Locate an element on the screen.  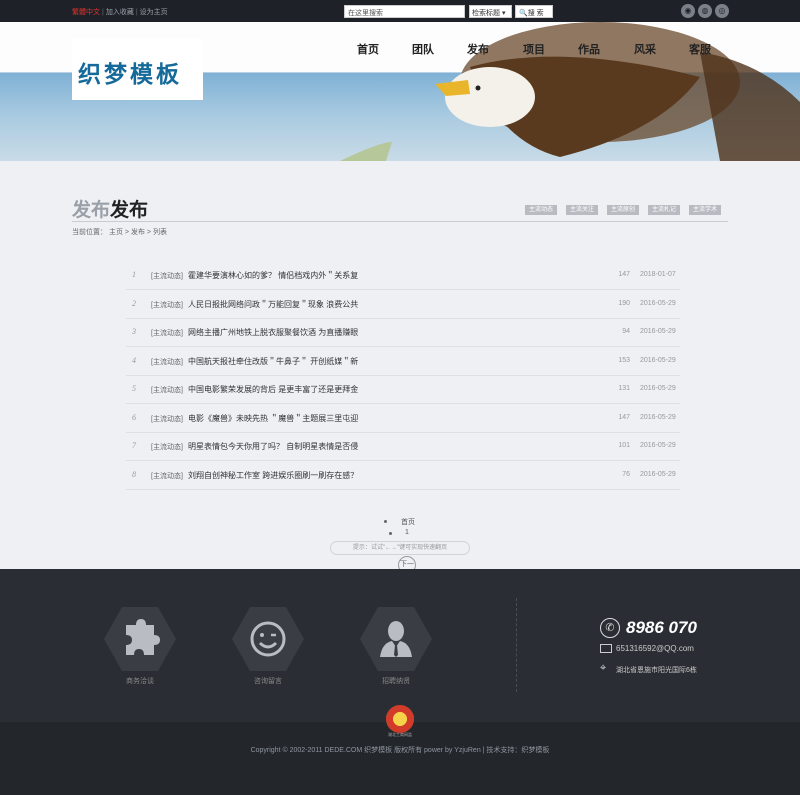
row-views: 76 is located at coordinates (626, 474).